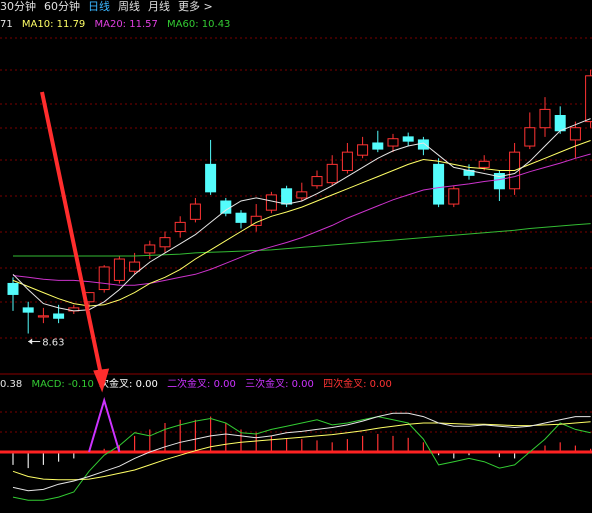 The width and height of the screenshot is (592, 513). I want to click on low-price-label: 8.63, so click(53, 343).